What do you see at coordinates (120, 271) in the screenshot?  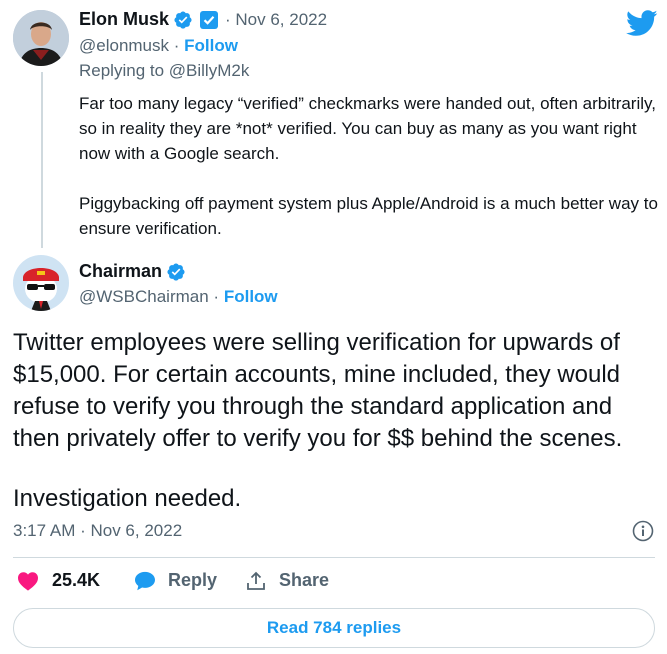 I see `author-name: Chairman` at bounding box center [120, 271].